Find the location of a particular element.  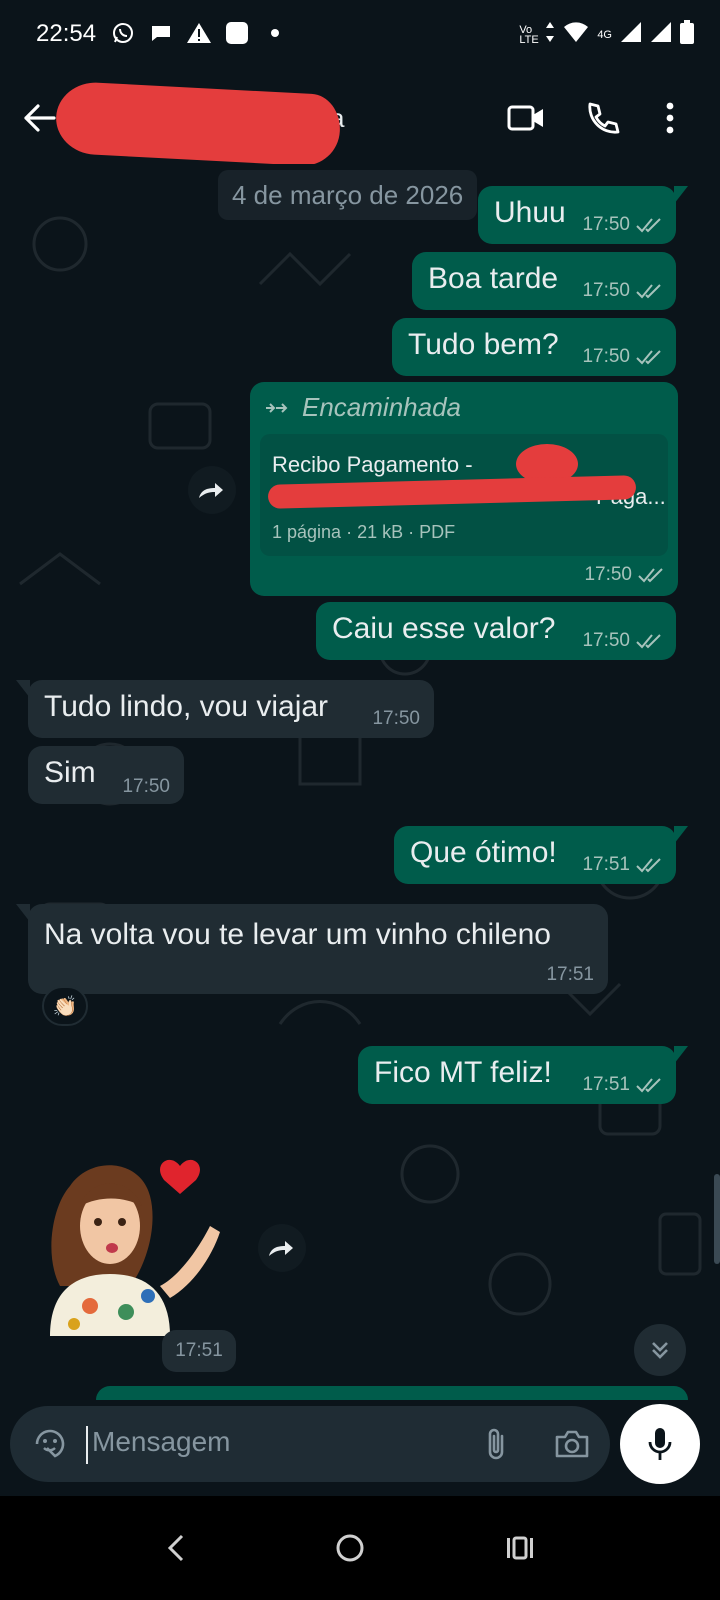

message-bubble-outgoing: Caiu esse valor? 17:50 is located at coordinates (496, 631).